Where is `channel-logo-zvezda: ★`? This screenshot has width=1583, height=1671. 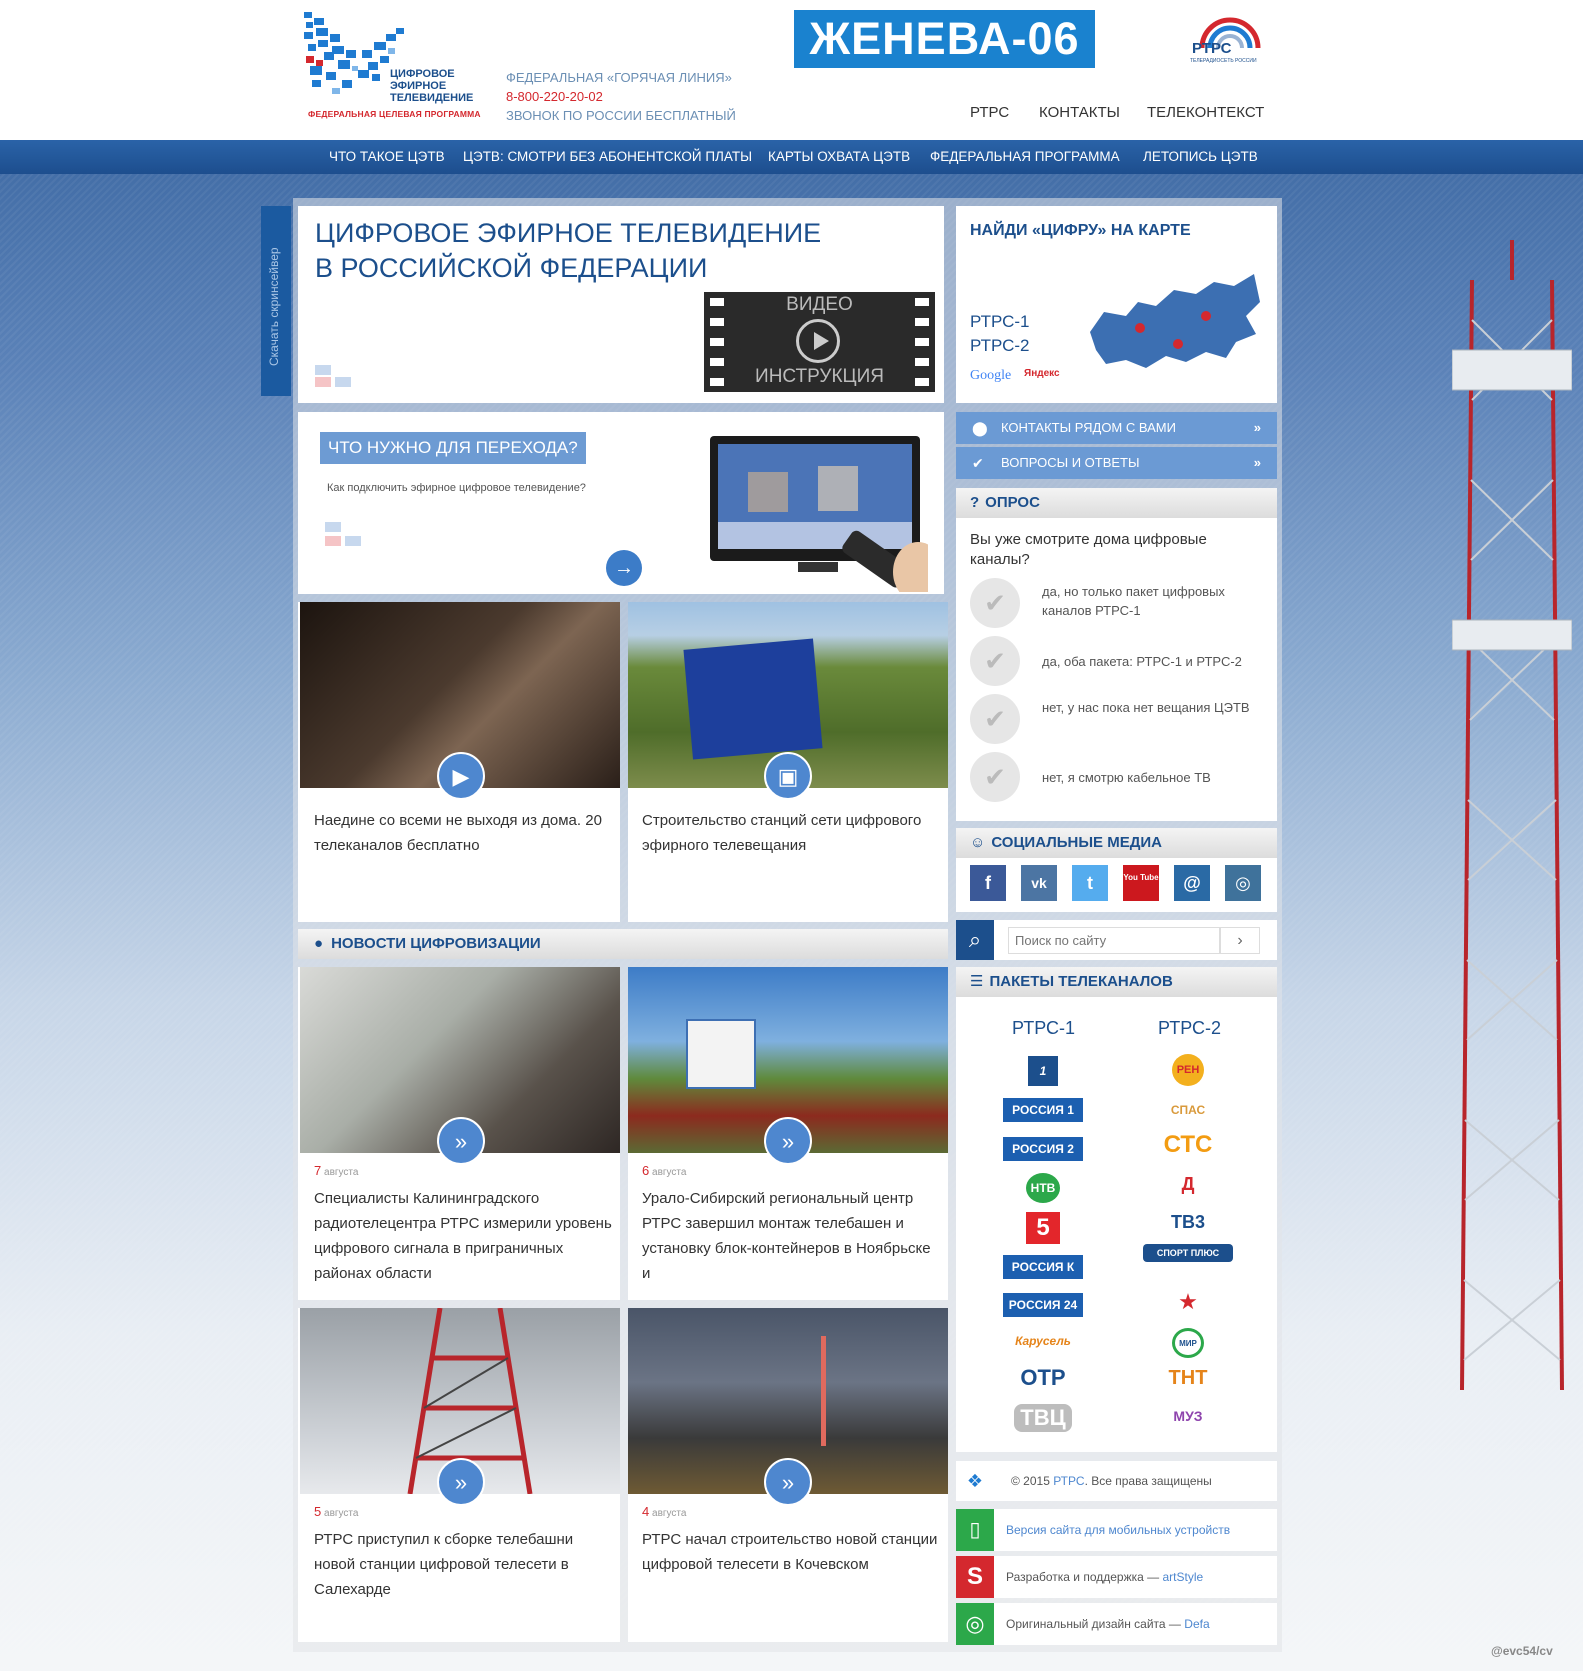
channel-logo-zvezda: ★ is located at coordinates (1188, 1302).